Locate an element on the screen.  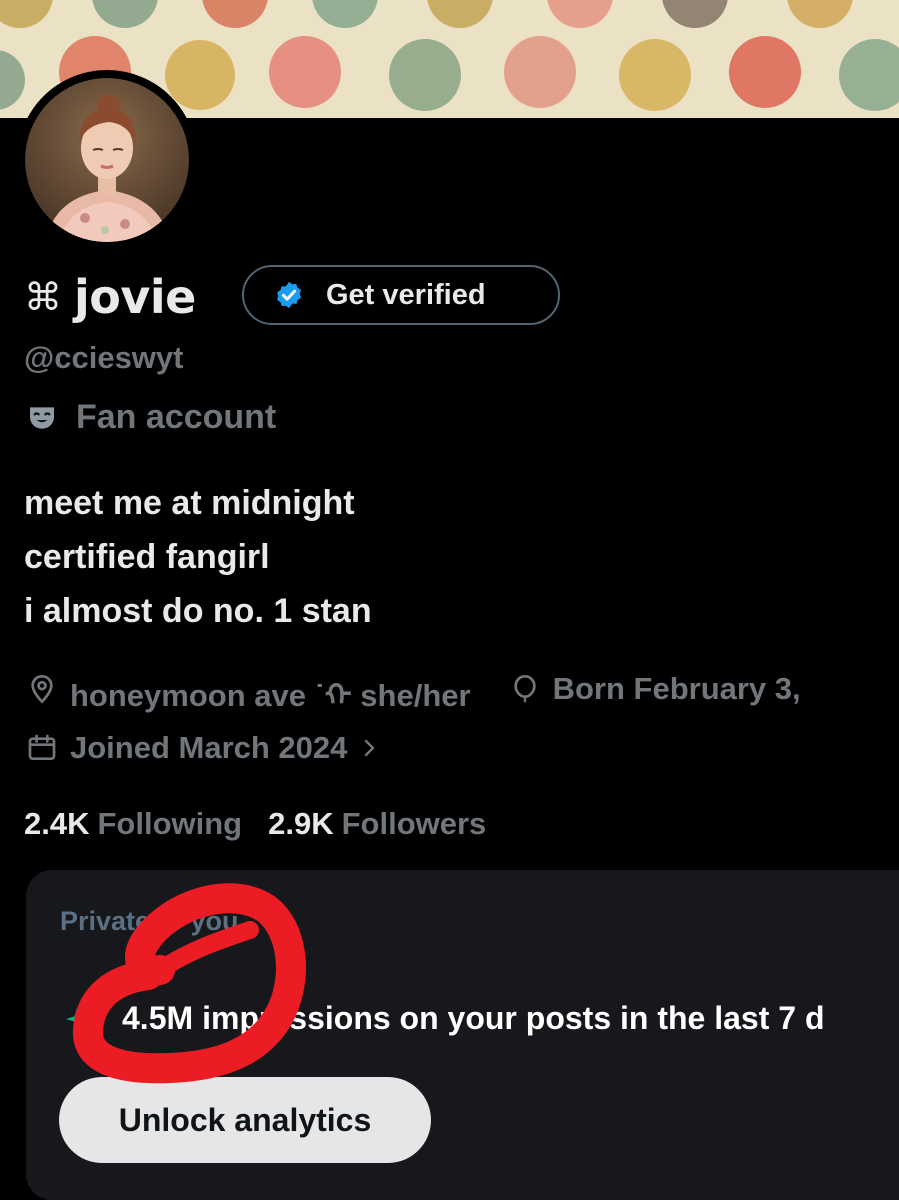
following-link: 2.4K Following is located at coordinates (133, 824).